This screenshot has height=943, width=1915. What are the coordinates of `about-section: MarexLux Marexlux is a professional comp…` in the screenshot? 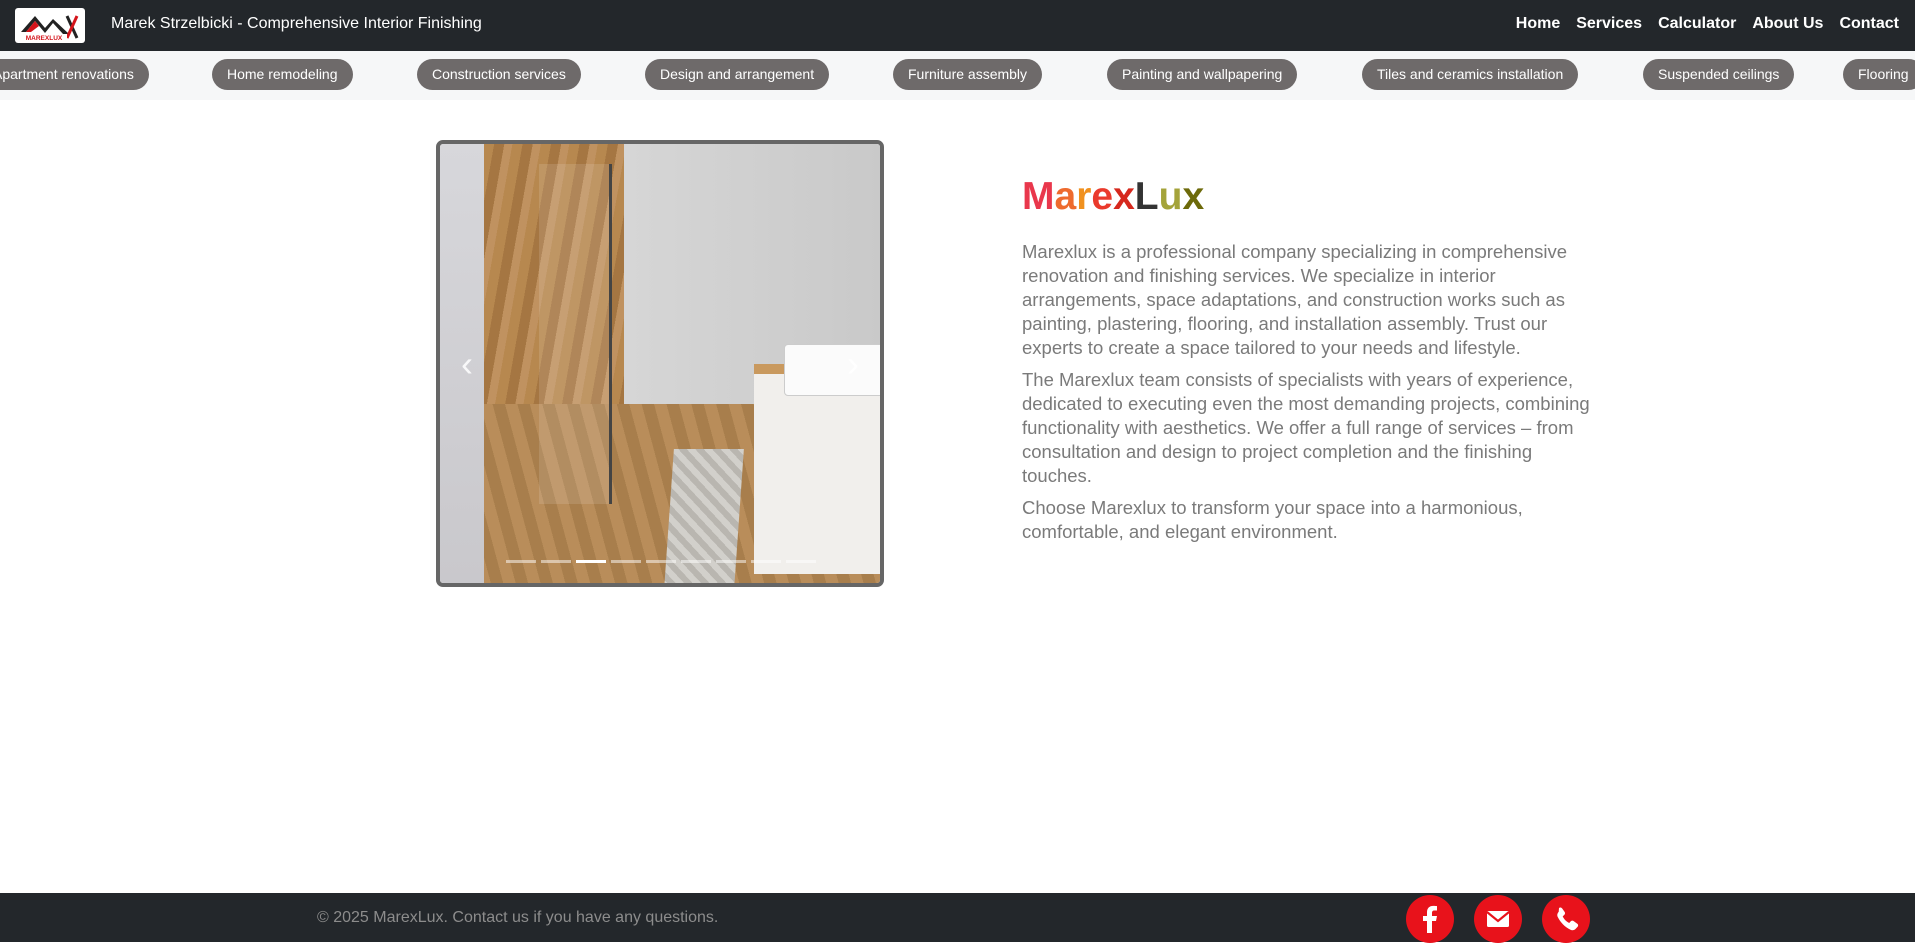 It's located at (1307, 362).